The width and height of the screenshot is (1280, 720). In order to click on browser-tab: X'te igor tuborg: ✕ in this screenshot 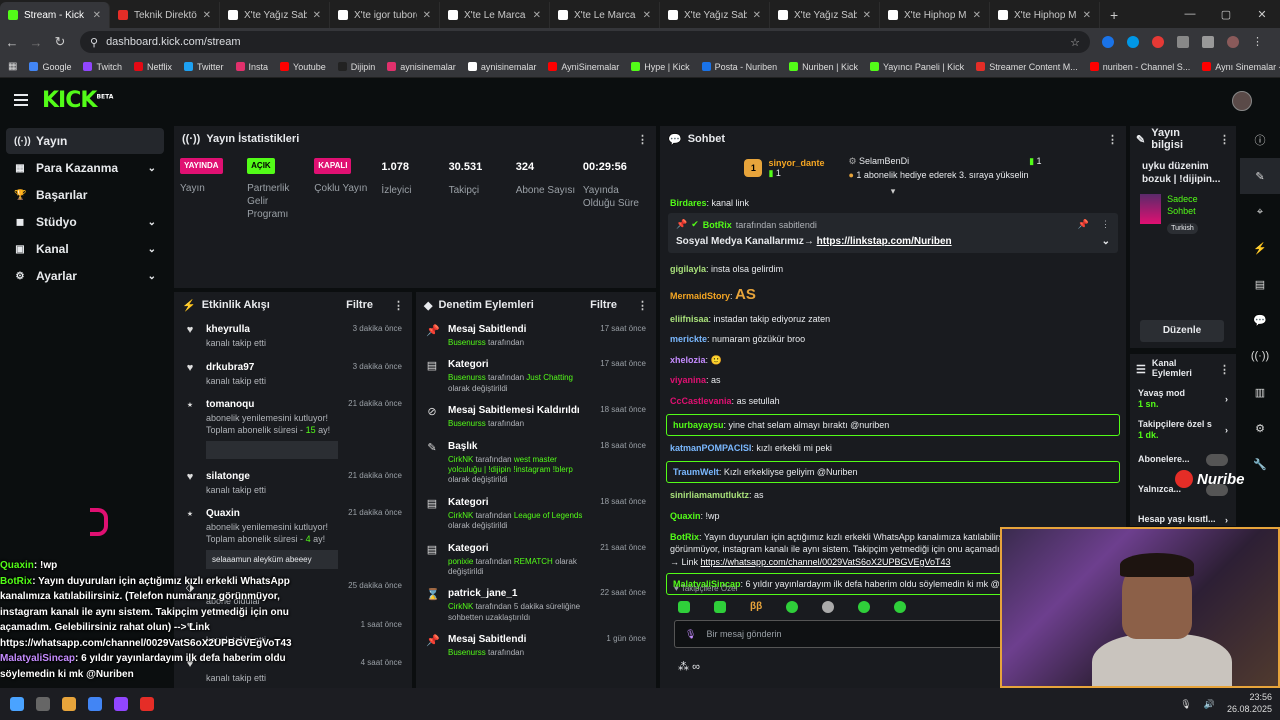, I will do `click(385, 15)`.